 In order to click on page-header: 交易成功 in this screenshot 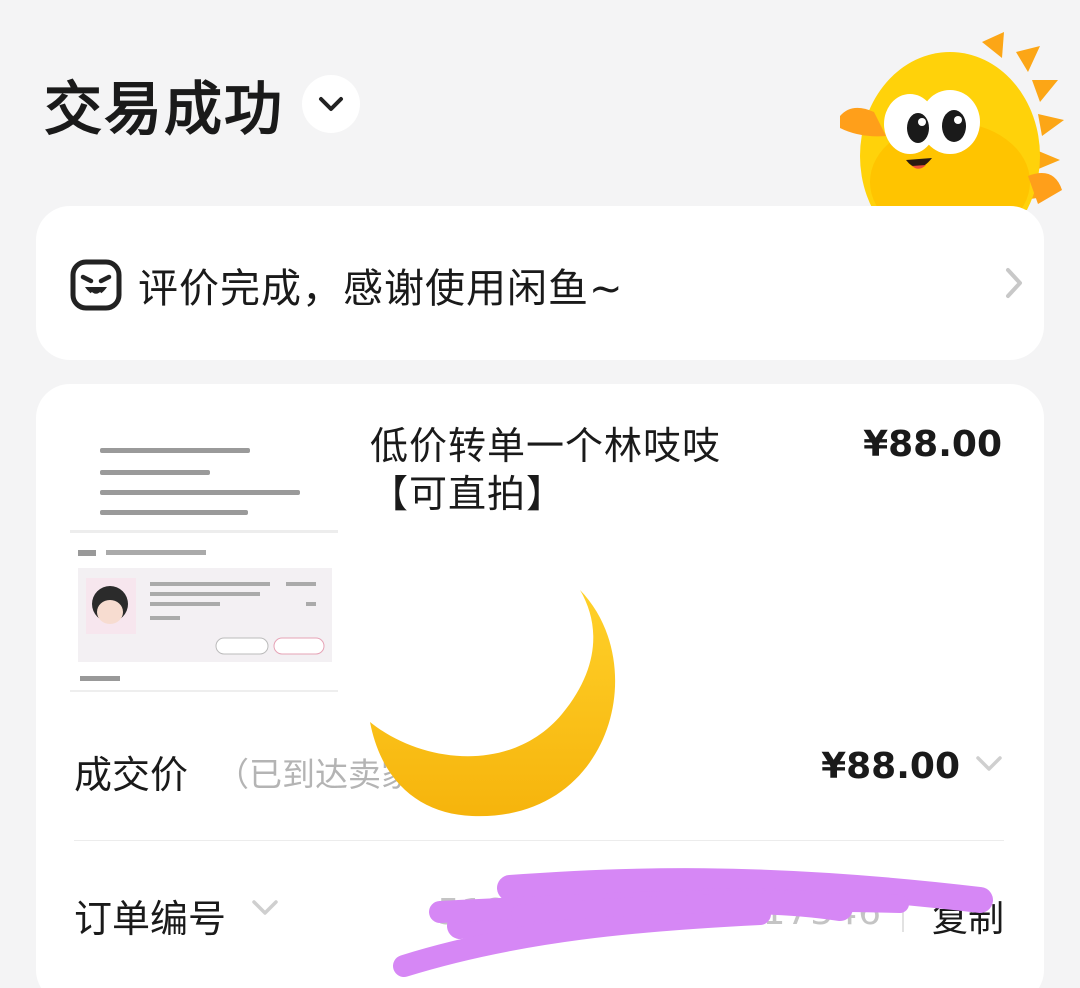, I will do `click(202, 104)`.